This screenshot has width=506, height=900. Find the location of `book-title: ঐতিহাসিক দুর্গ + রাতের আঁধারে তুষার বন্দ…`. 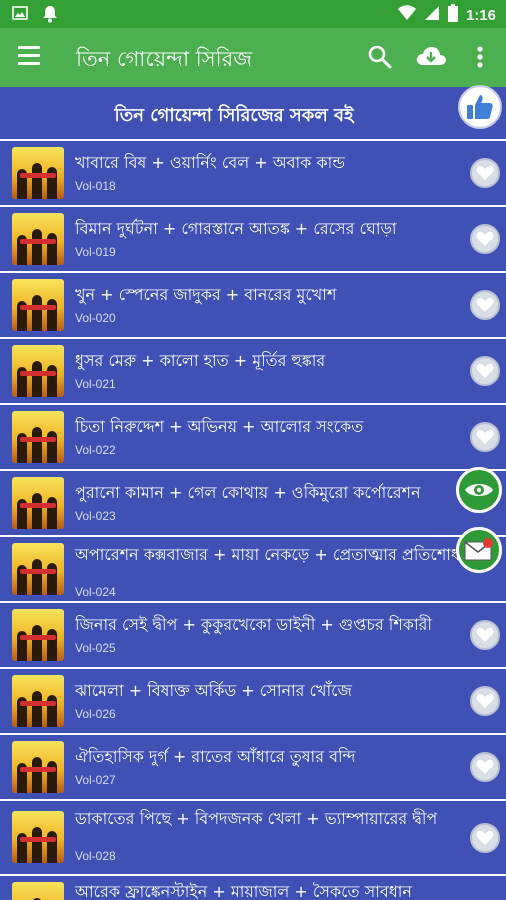

book-title: ঐতিহাসিক দুর্গ + রাতের আঁধারে তুষার বন্দ… is located at coordinates (215, 756).